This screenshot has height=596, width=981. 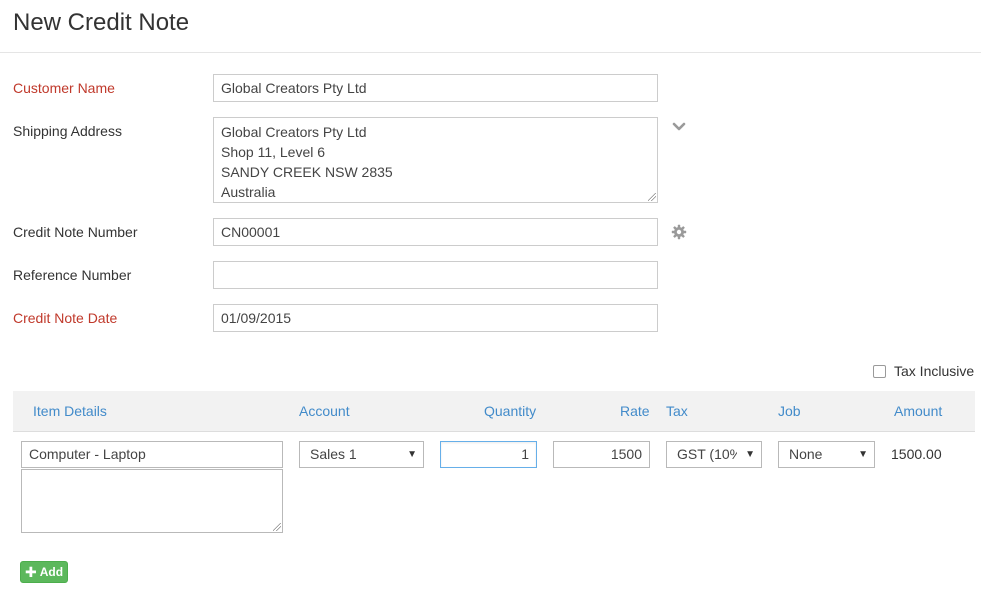 What do you see at coordinates (64, 88) in the screenshot?
I see `customer-name-label: Customer Name` at bounding box center [64, 88].